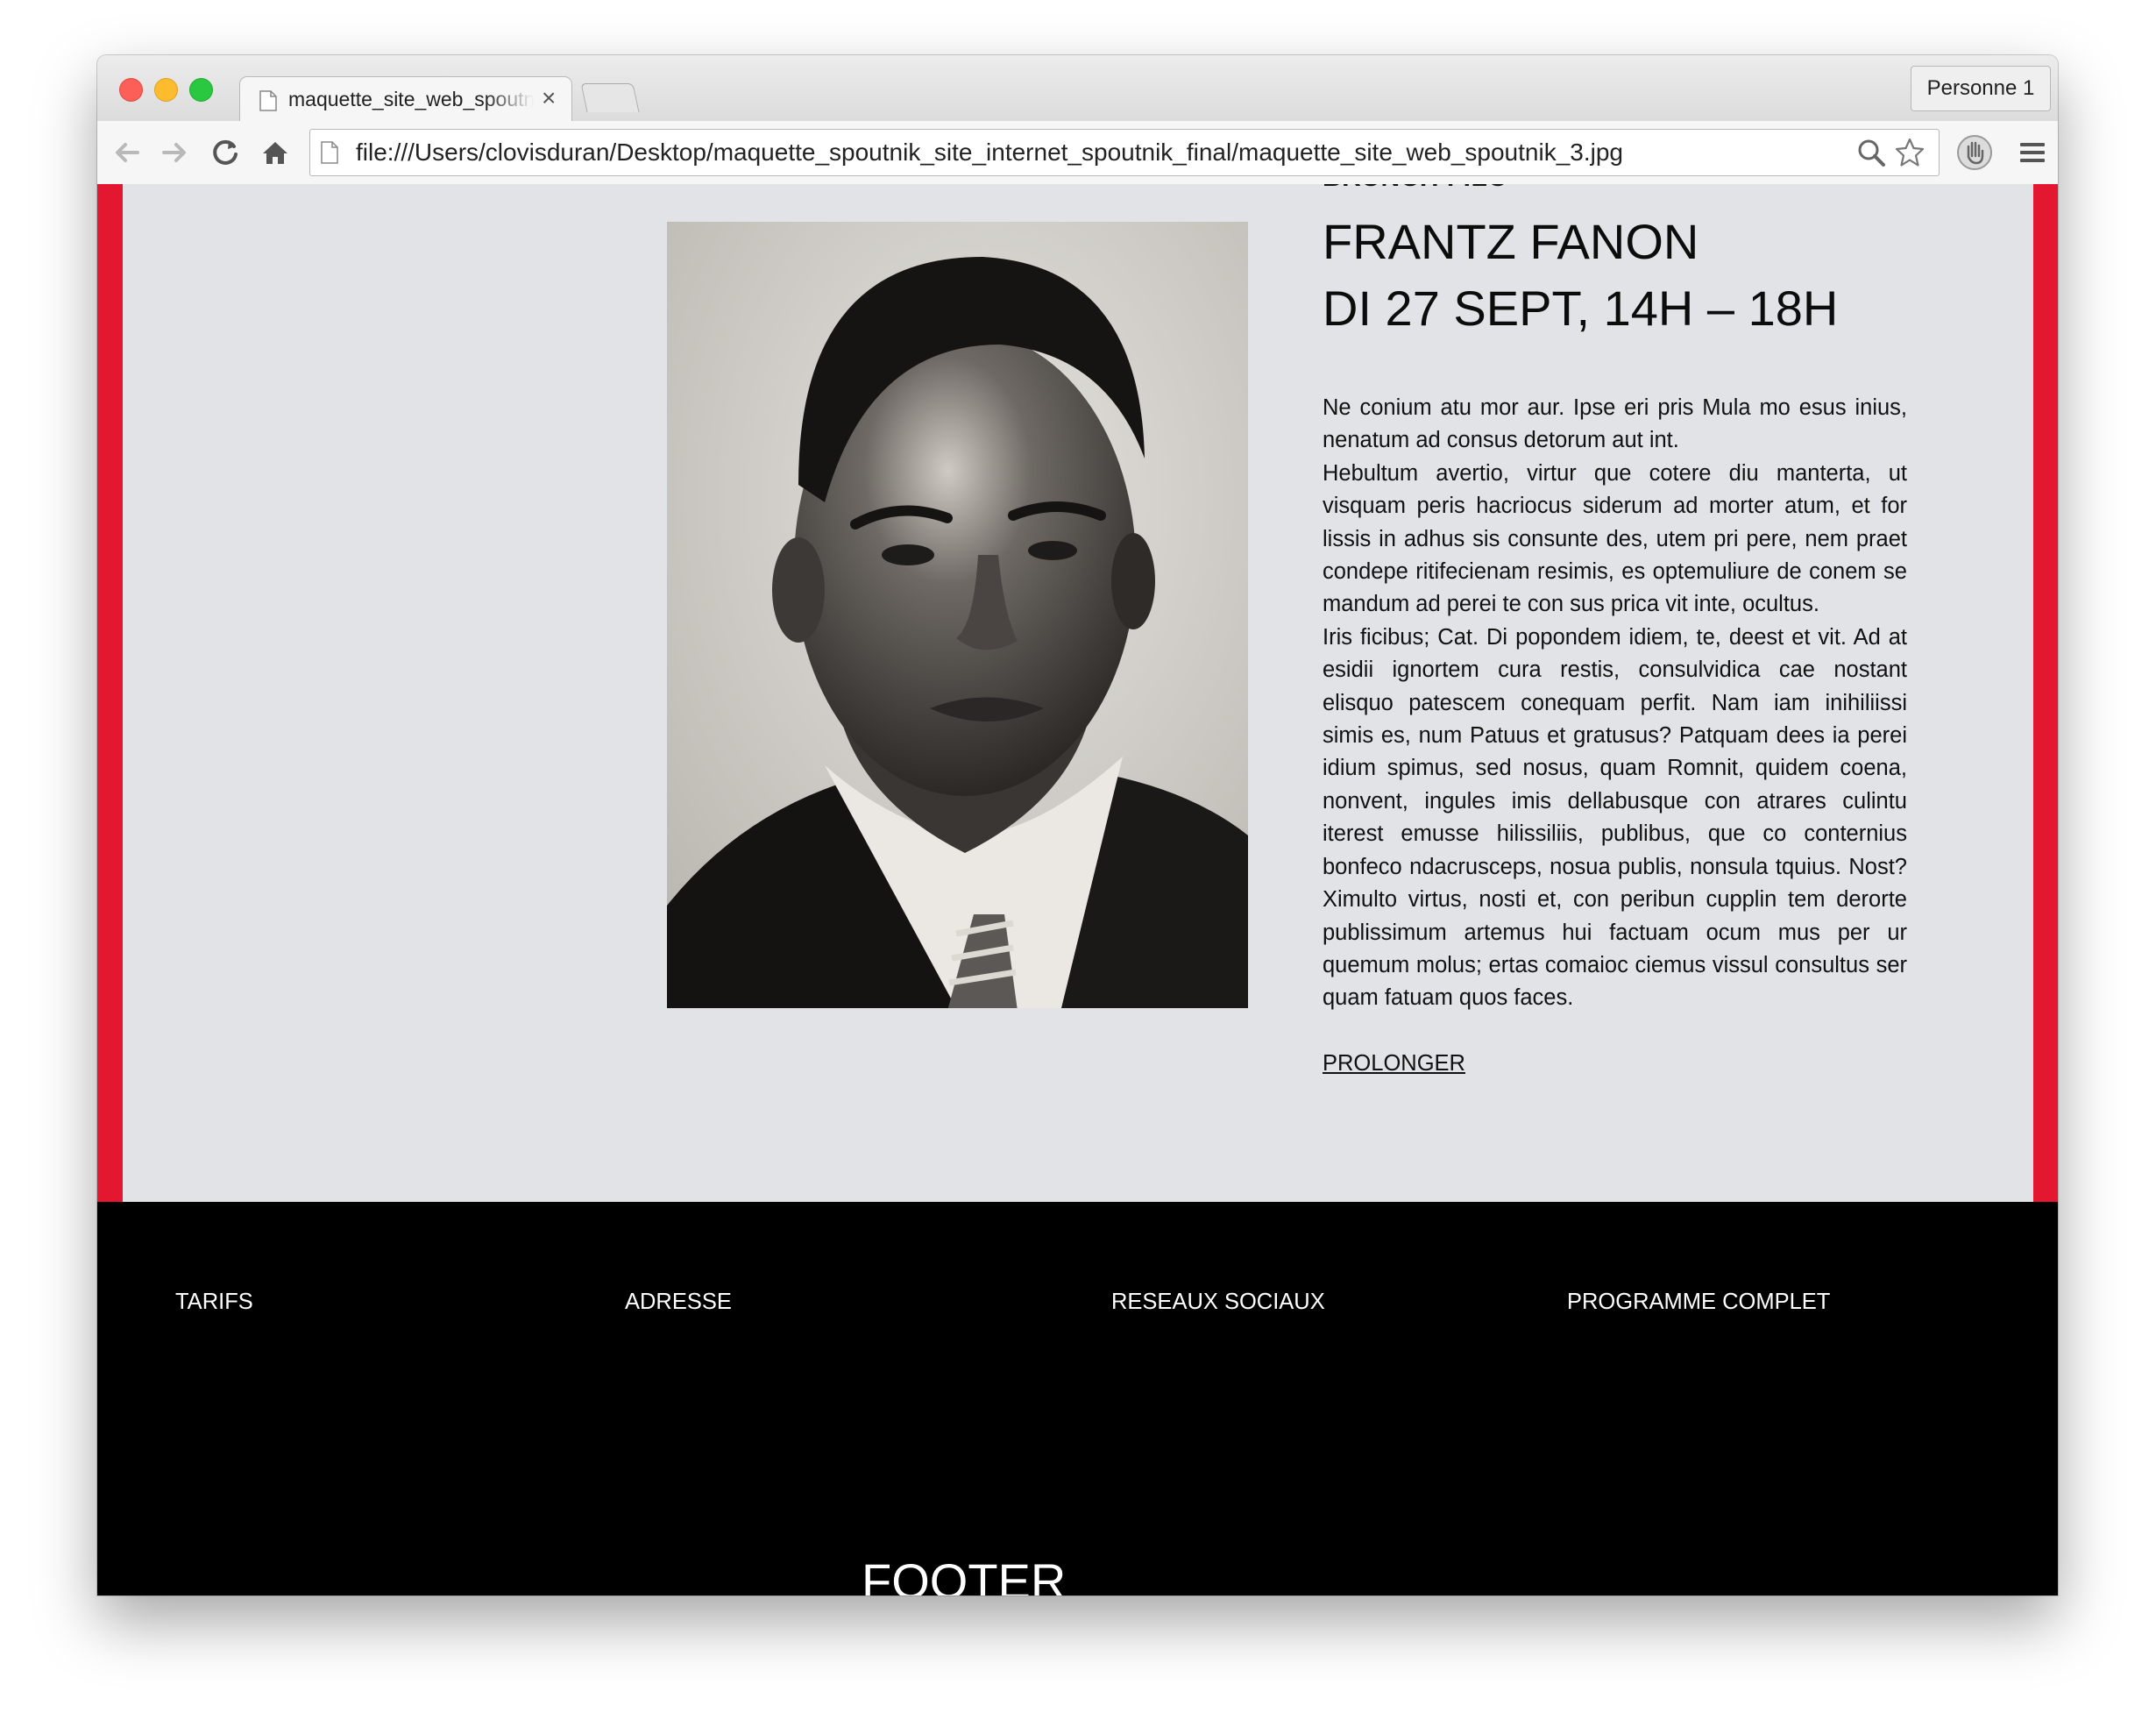 The height and width of the screenshot is (1734, 2156). I want to click on minimize-window-button, so click(166, 90).